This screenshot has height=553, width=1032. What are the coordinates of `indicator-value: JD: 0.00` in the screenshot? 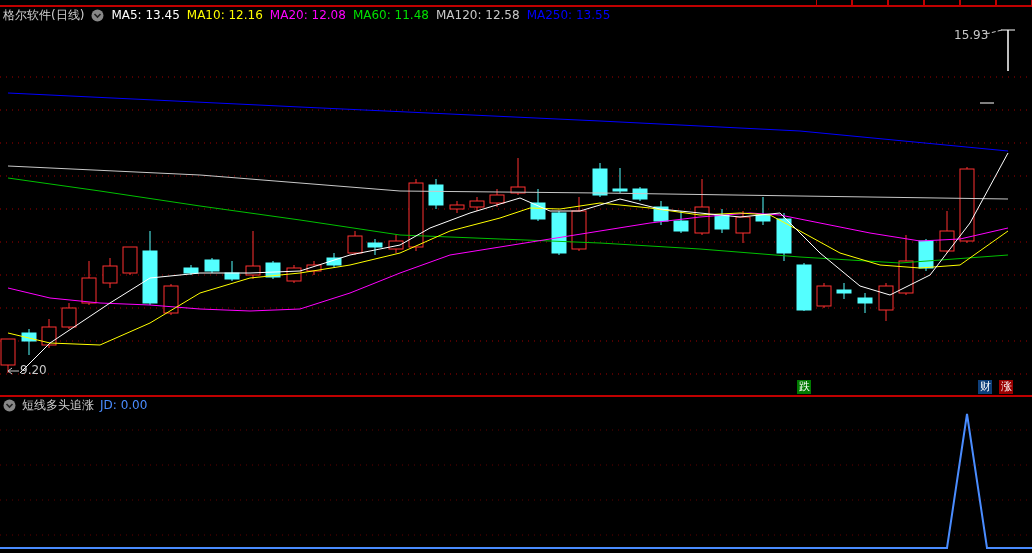 It's located at (124, 405).